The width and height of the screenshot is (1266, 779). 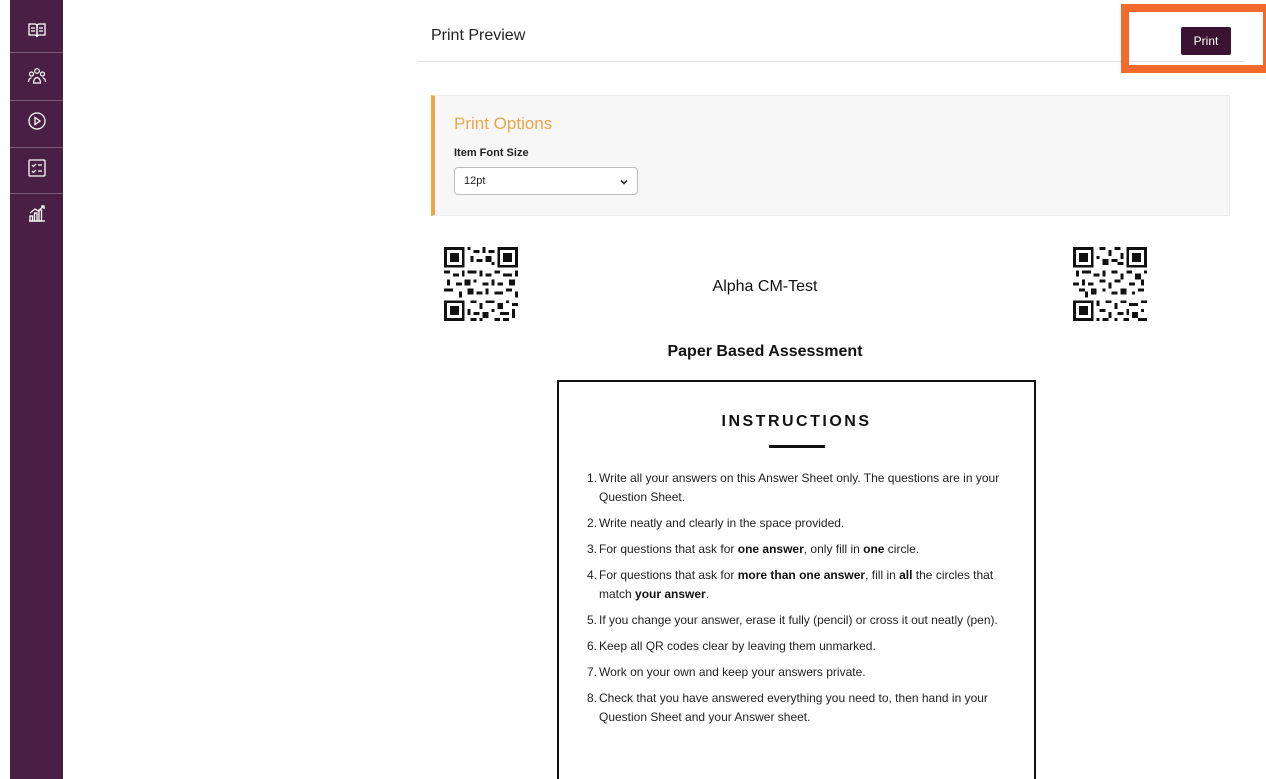 I want to click on sidebar-item-book, so click(x=36, y=32).